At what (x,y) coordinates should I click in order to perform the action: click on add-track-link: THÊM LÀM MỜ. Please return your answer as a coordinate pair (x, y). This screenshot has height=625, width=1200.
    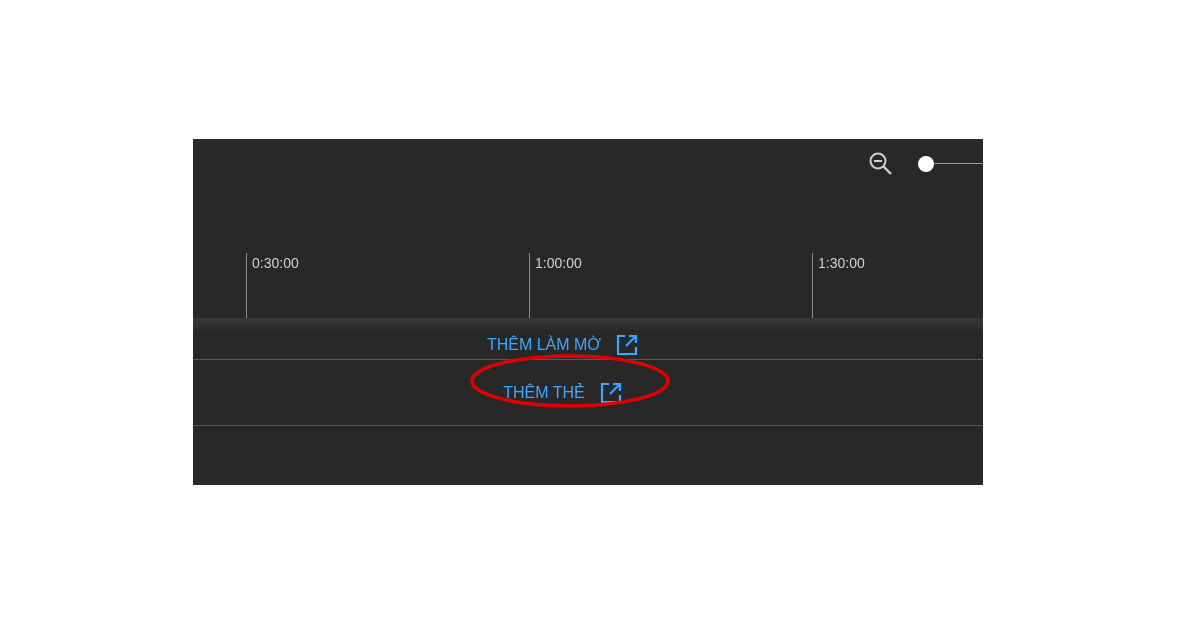
    Looking at the image, I should click on (563, 344).